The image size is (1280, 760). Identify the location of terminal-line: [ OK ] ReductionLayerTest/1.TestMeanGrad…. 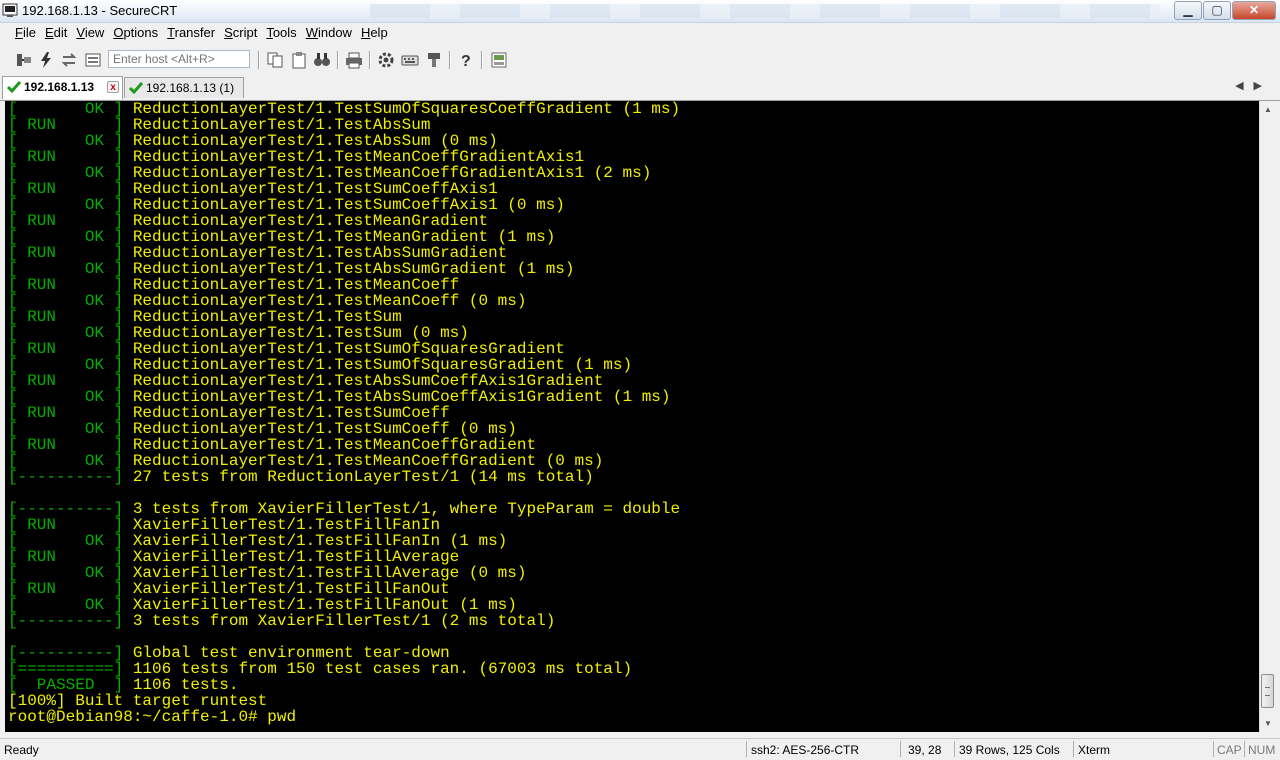
(344, 237).